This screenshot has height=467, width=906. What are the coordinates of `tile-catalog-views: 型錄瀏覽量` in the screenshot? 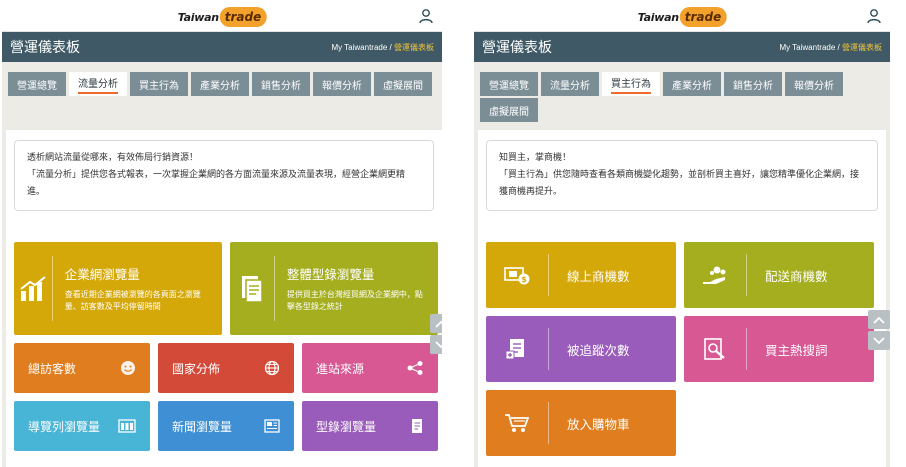 It's located at (370, 426).